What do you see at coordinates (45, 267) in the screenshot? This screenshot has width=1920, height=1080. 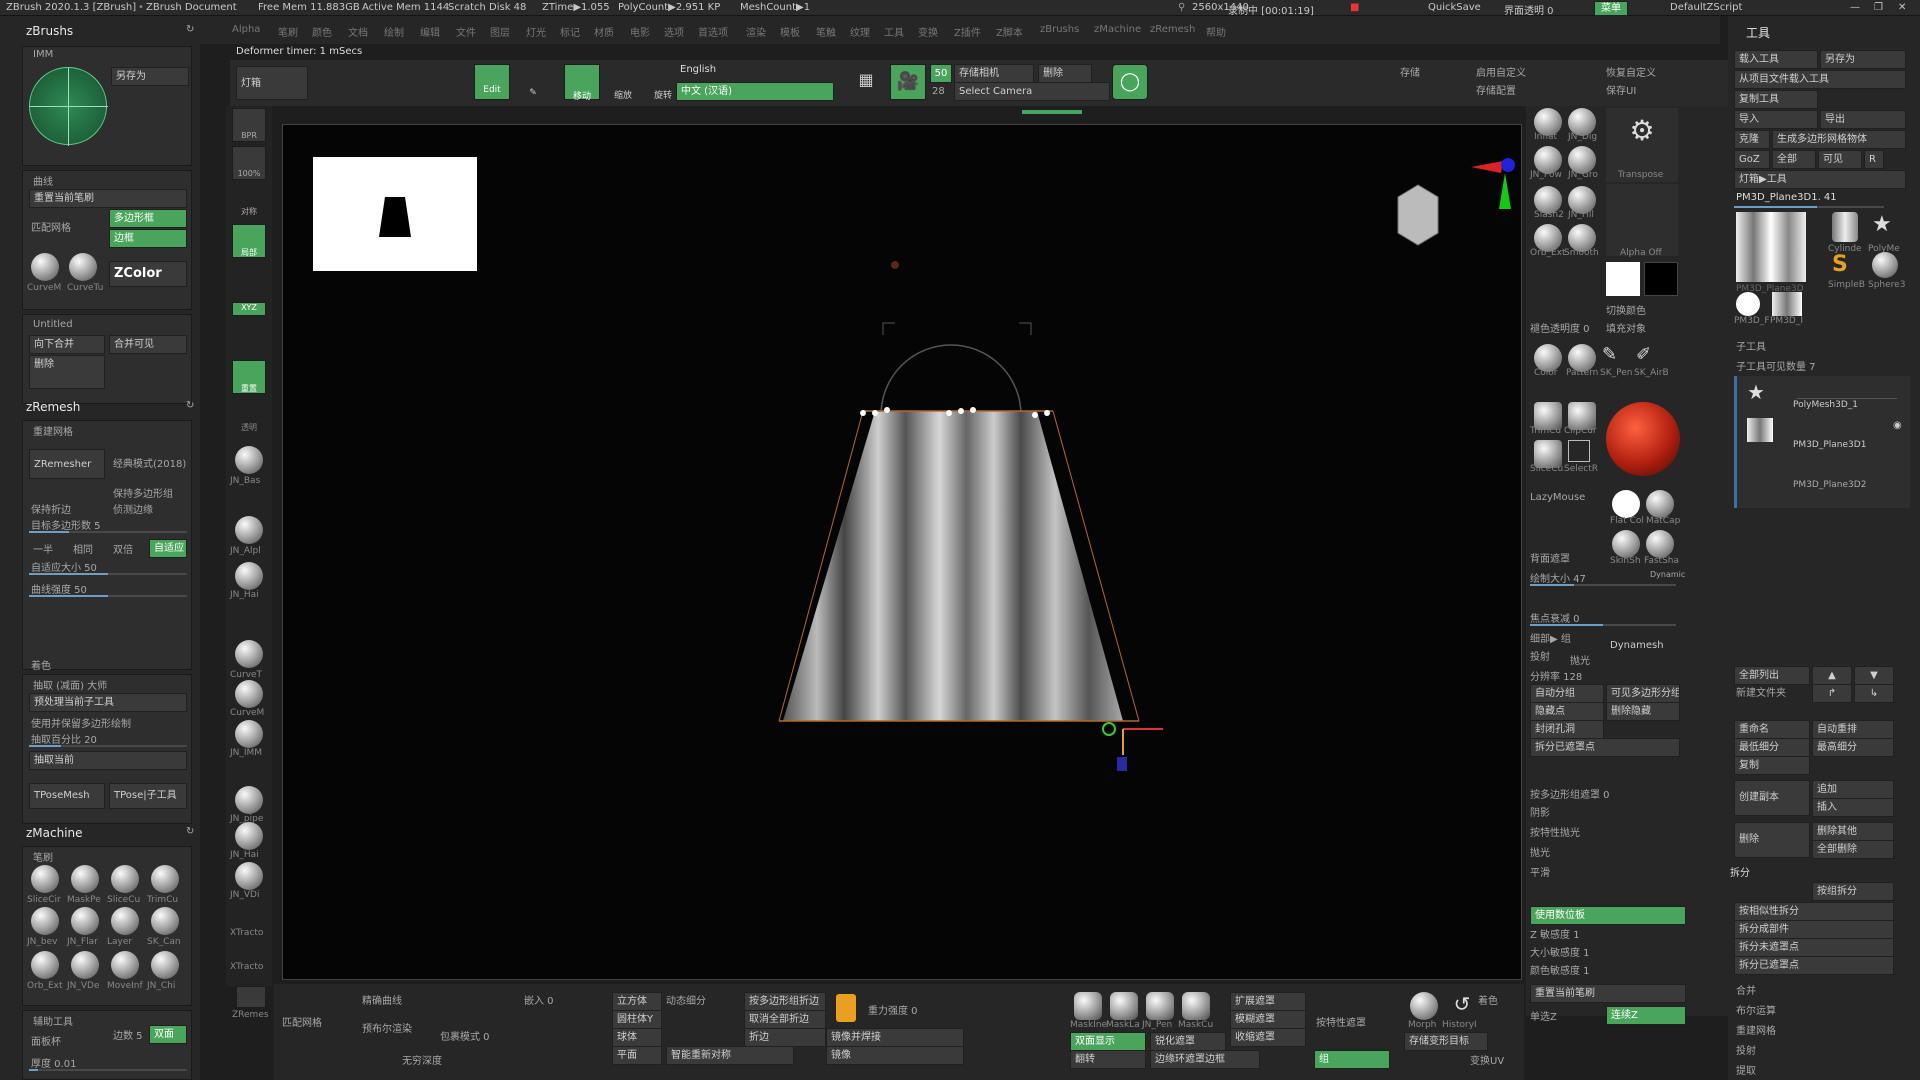 I see `curve-m-icon` at bounding box center [45, 267].